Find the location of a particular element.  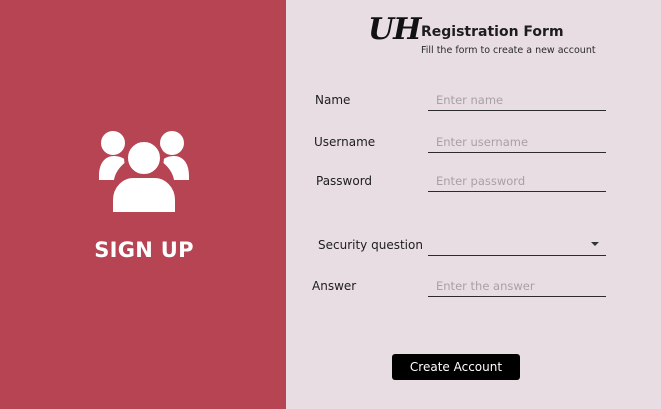

password-label: Password is located at coordinates (344, 181).